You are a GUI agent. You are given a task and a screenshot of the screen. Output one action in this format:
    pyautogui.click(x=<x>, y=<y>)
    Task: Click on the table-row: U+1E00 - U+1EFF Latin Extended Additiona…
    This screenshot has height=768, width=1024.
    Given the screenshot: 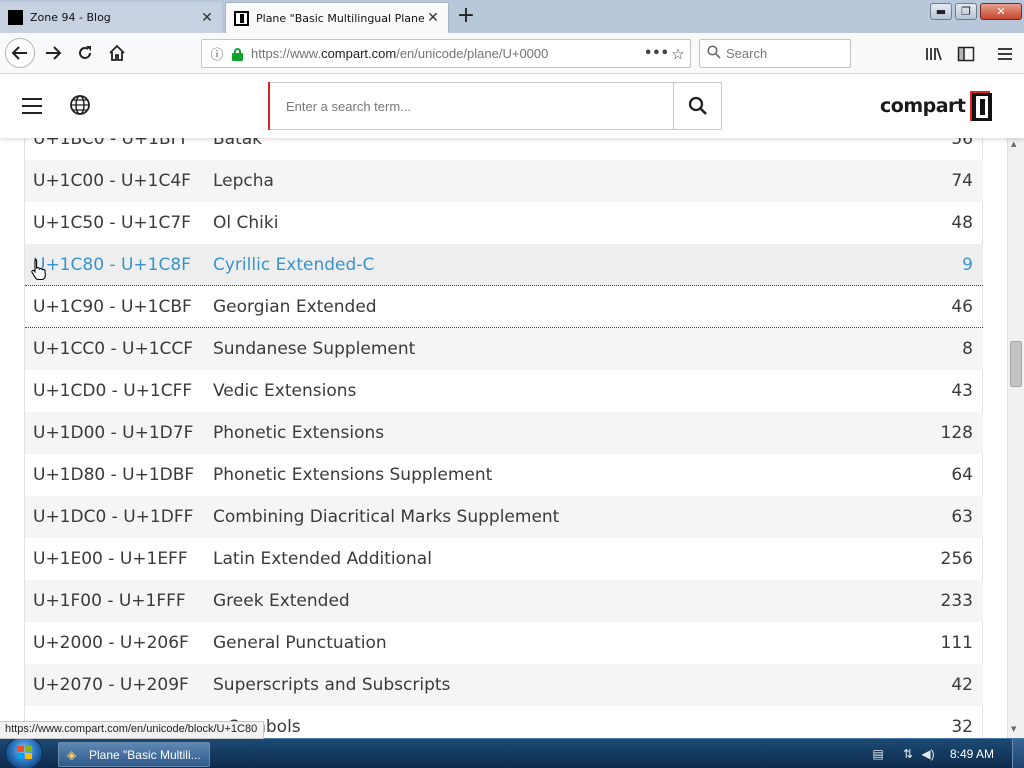 What is the action you would take?
    pyautogui.click(x=504, y=559)
    